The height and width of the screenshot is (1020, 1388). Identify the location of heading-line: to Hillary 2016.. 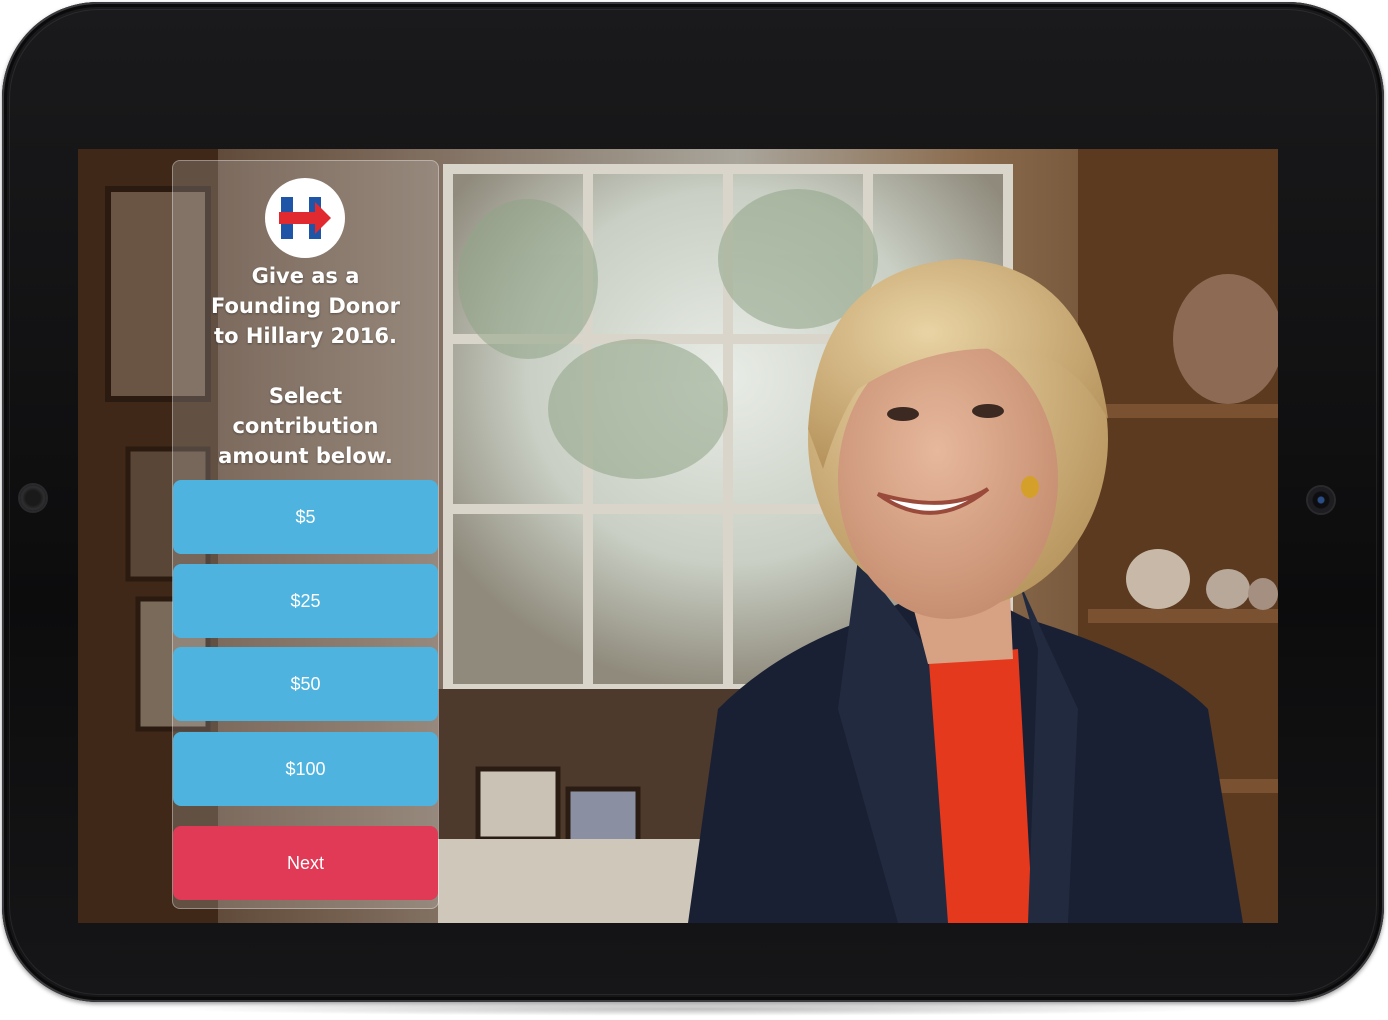
(305, 336).